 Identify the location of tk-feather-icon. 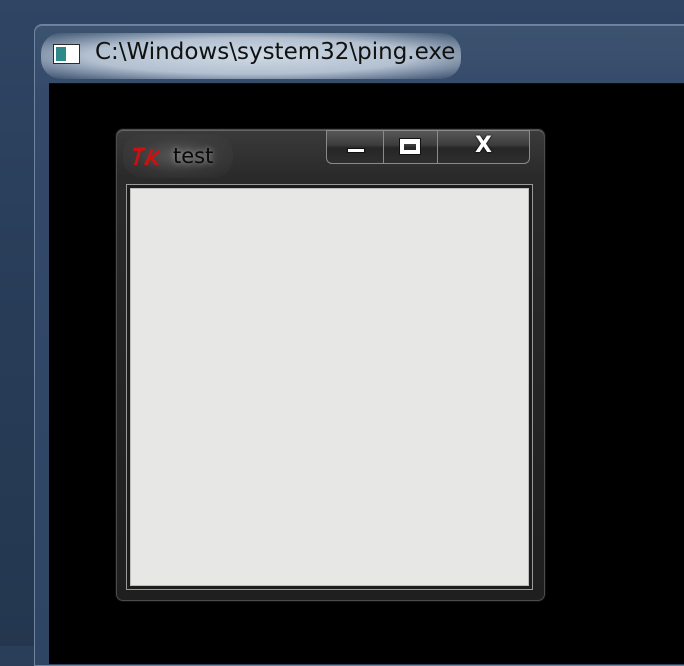
(147, 156).